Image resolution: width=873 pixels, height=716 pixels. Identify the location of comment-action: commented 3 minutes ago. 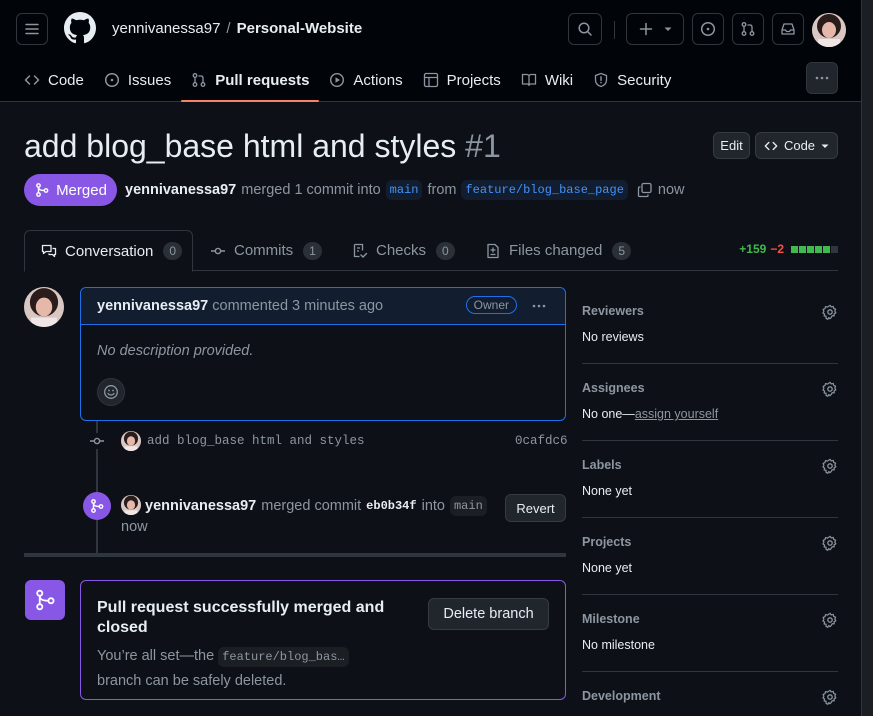
(297, 306).